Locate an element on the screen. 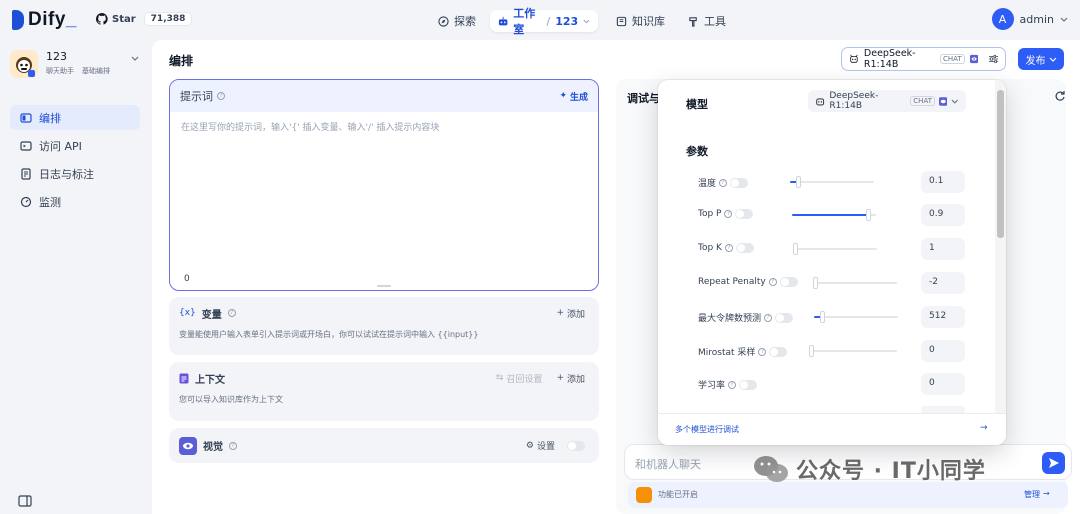  features-enabled-text: 功能已开启 is located at coordinates (678, 494).